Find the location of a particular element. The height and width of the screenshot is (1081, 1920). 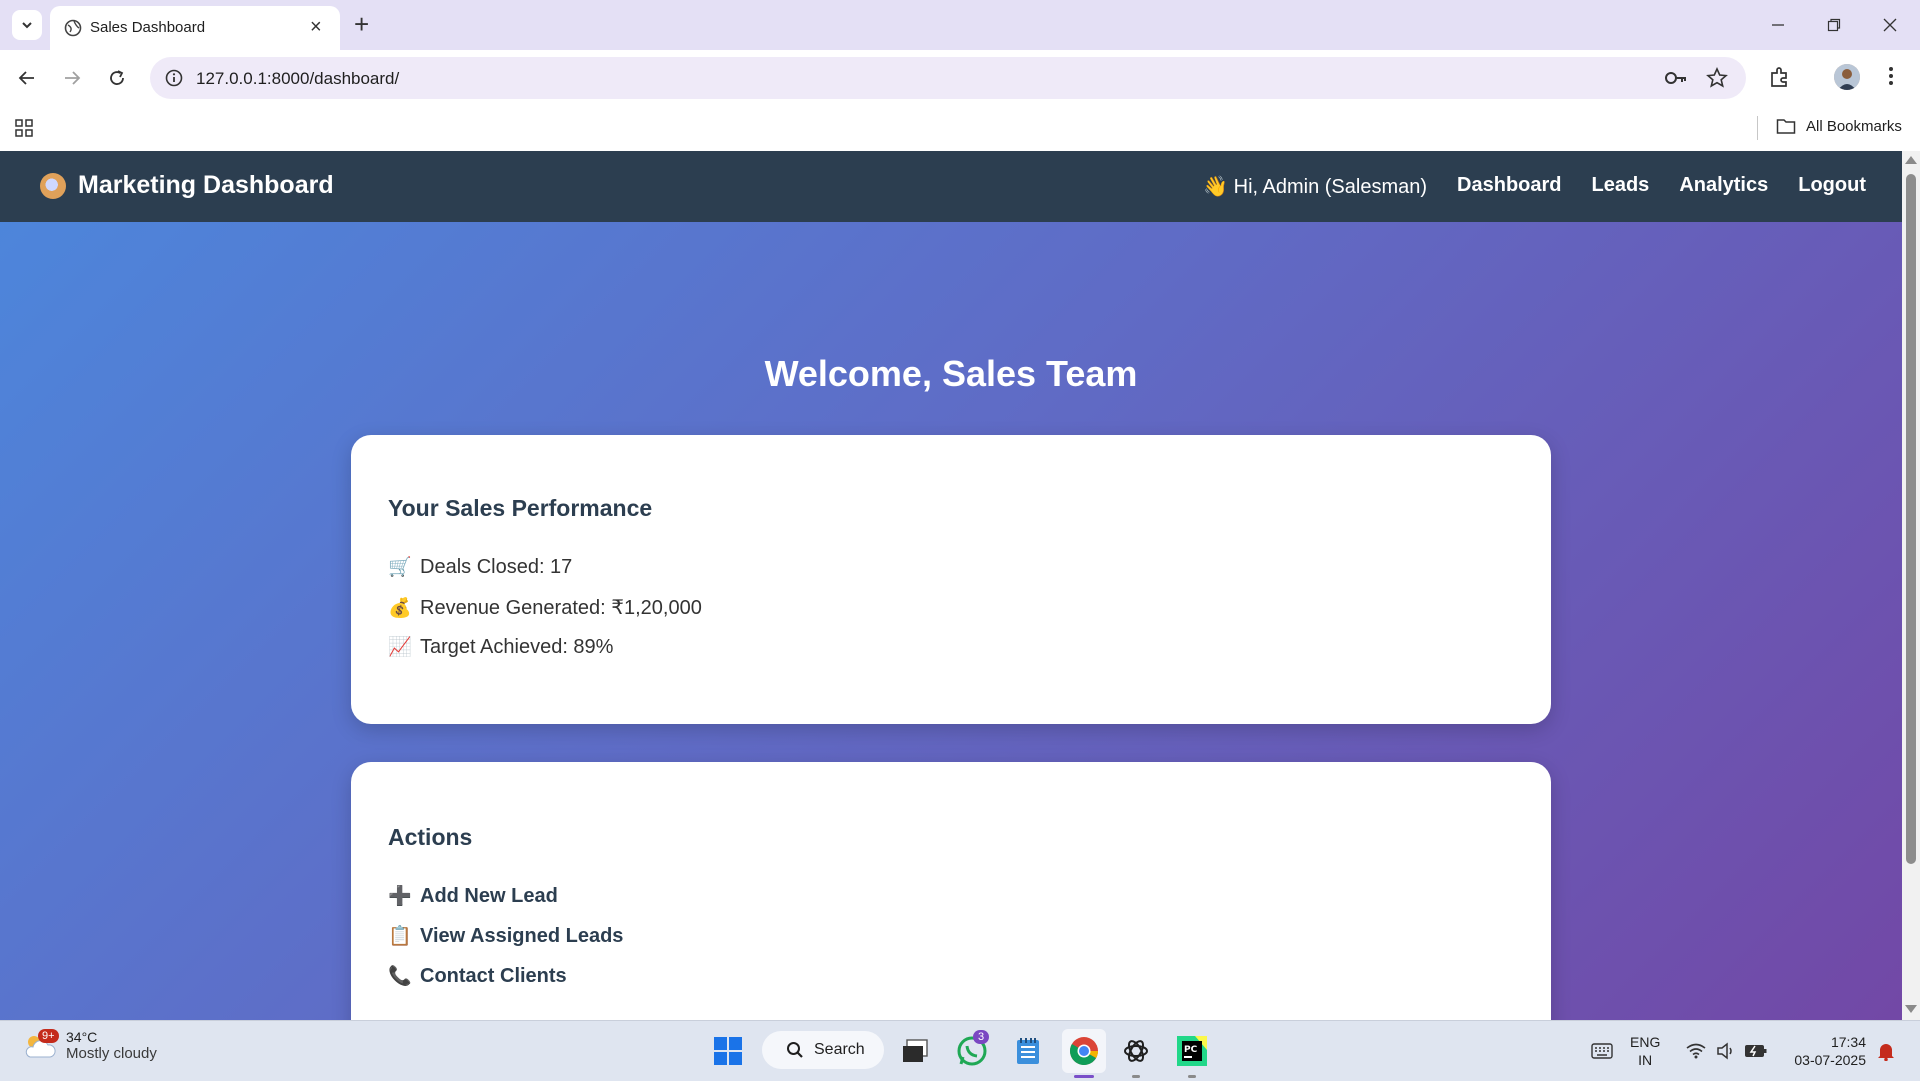

restore-icon is located at coordinates (1834, 25).